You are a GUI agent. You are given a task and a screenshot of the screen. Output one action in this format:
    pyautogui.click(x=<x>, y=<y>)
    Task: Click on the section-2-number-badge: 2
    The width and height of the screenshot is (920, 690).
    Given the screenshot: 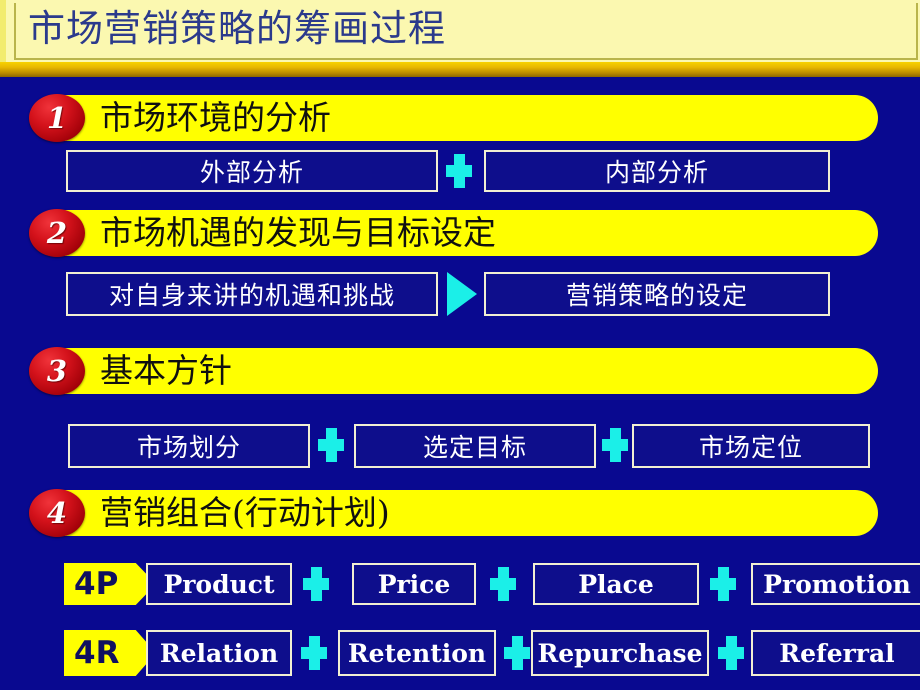 What is the action you would take?
    pyautogui.click(x=57, y=233)
    